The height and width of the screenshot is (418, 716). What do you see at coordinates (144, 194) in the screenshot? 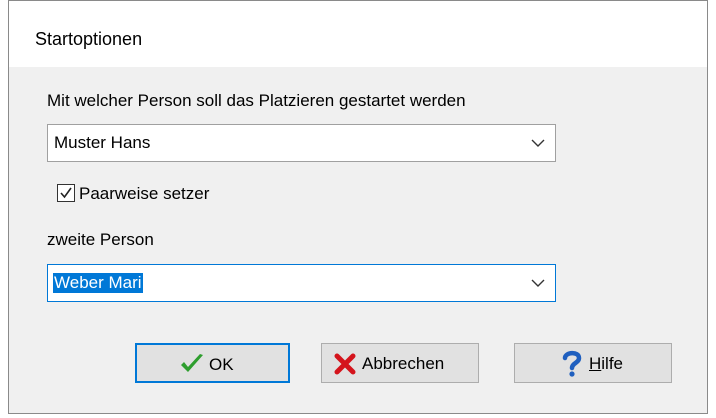
I see `pair-checkbox-label: Paarweise setzer` at bounding box center [144, 194].